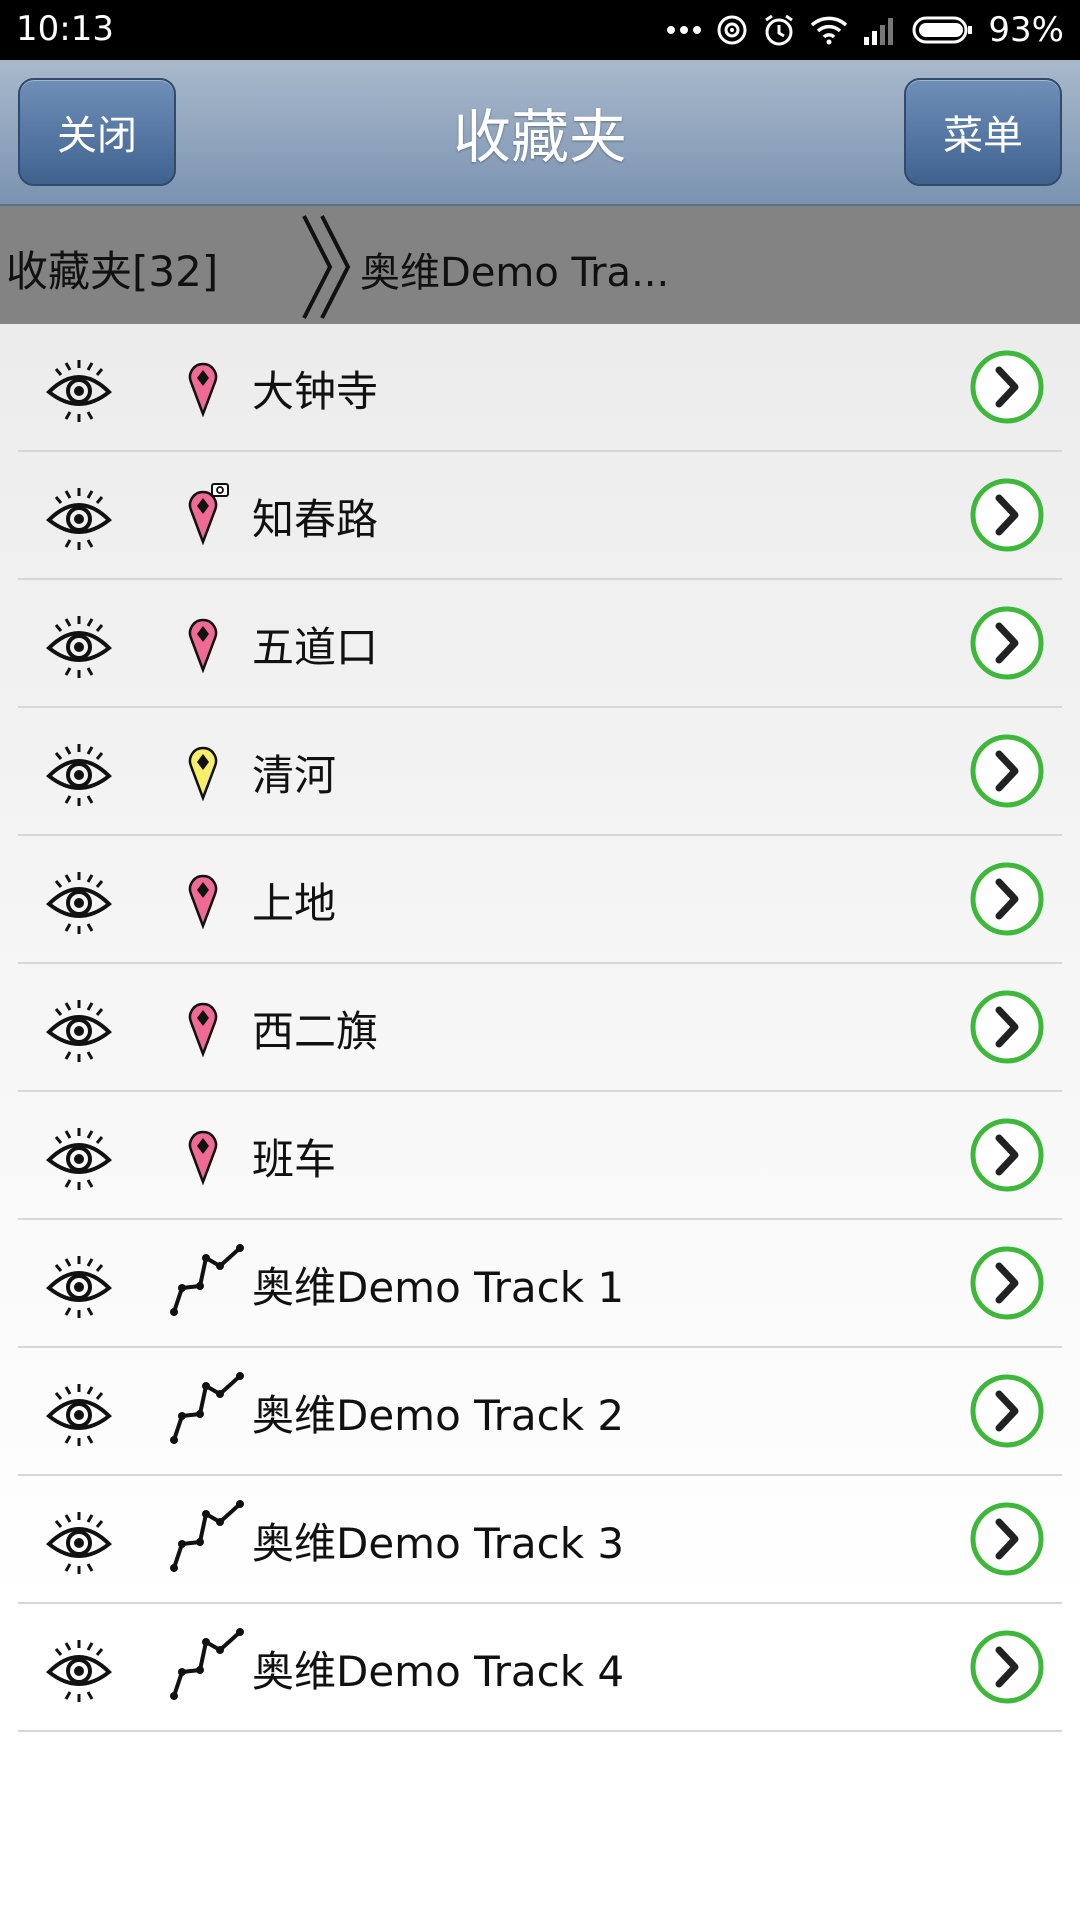 Image resolution: width=1080 pixels, height=1920 pixels. I want to click on battery-percent: 93%, so click(1026, 30).